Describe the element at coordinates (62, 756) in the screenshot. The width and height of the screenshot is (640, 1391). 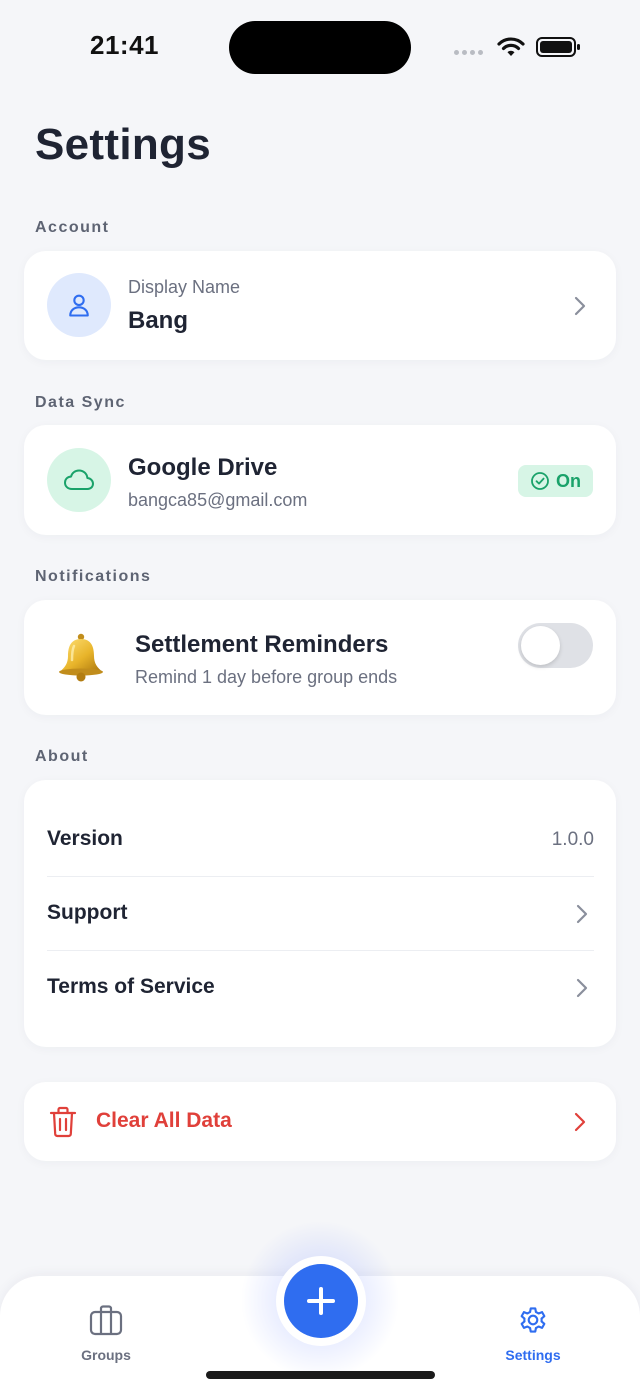
I see `section-label-about: About` at that location.